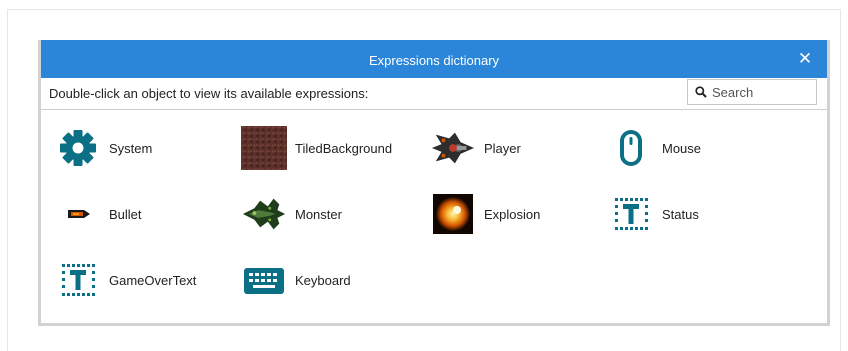  Describe the element at coordinates (805, 59) in the screenshot. I see `close-button: ✕` at that location.